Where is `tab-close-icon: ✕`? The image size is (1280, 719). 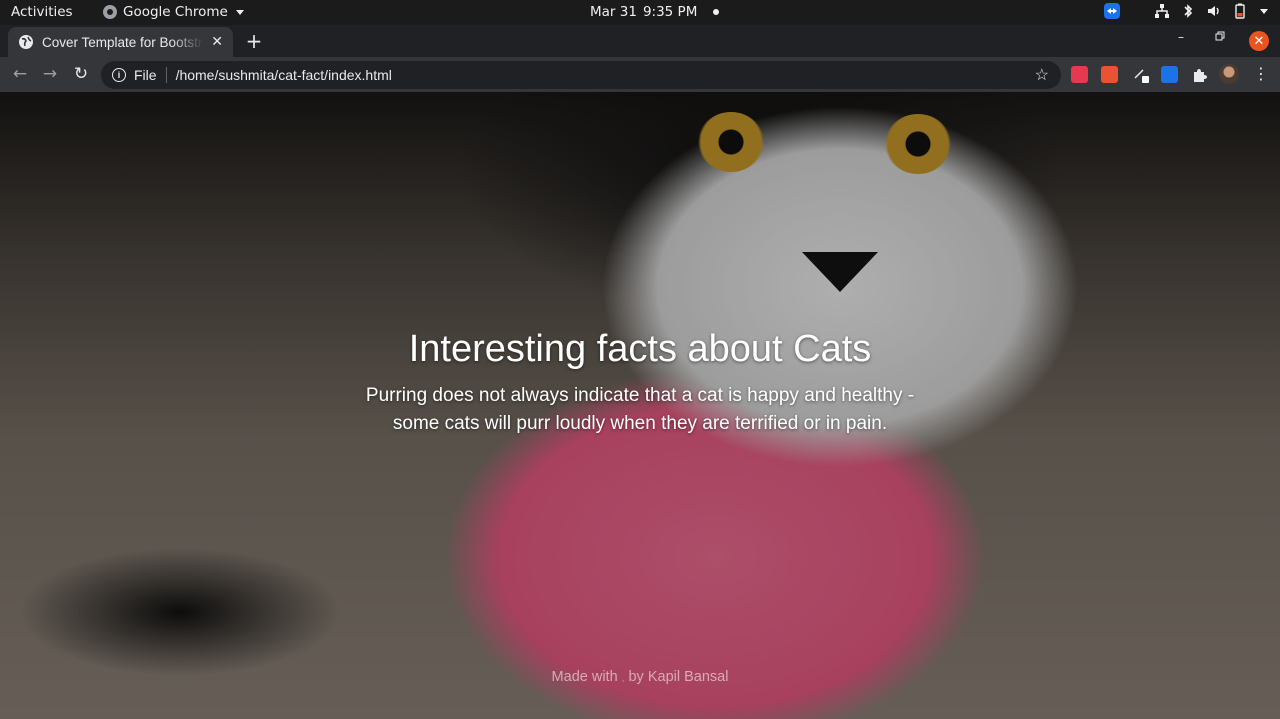
tab-close-icon: ✕ is located at coordinates (217, 42).